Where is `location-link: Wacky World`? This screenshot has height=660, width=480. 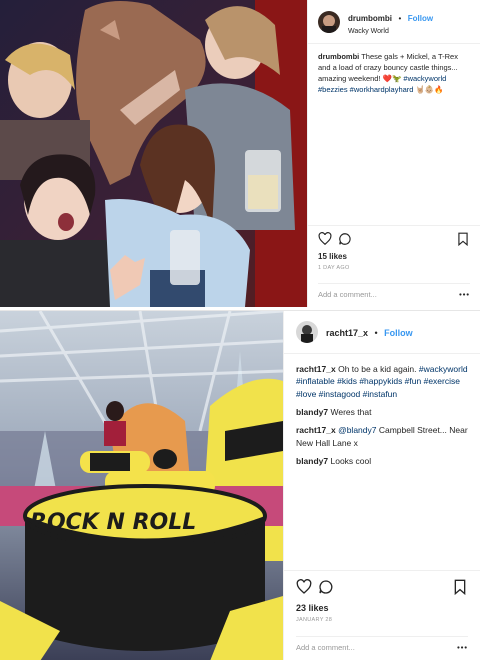 location-link: Wacky World is located at coordinates (390, 31).